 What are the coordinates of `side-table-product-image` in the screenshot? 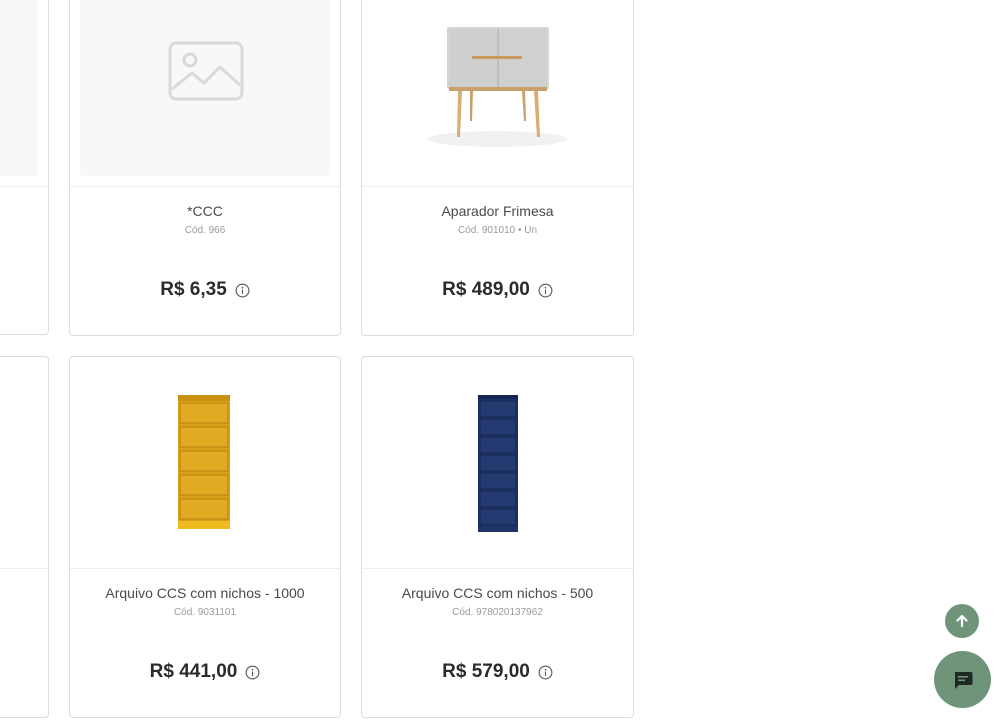 It's located at (497, 86).